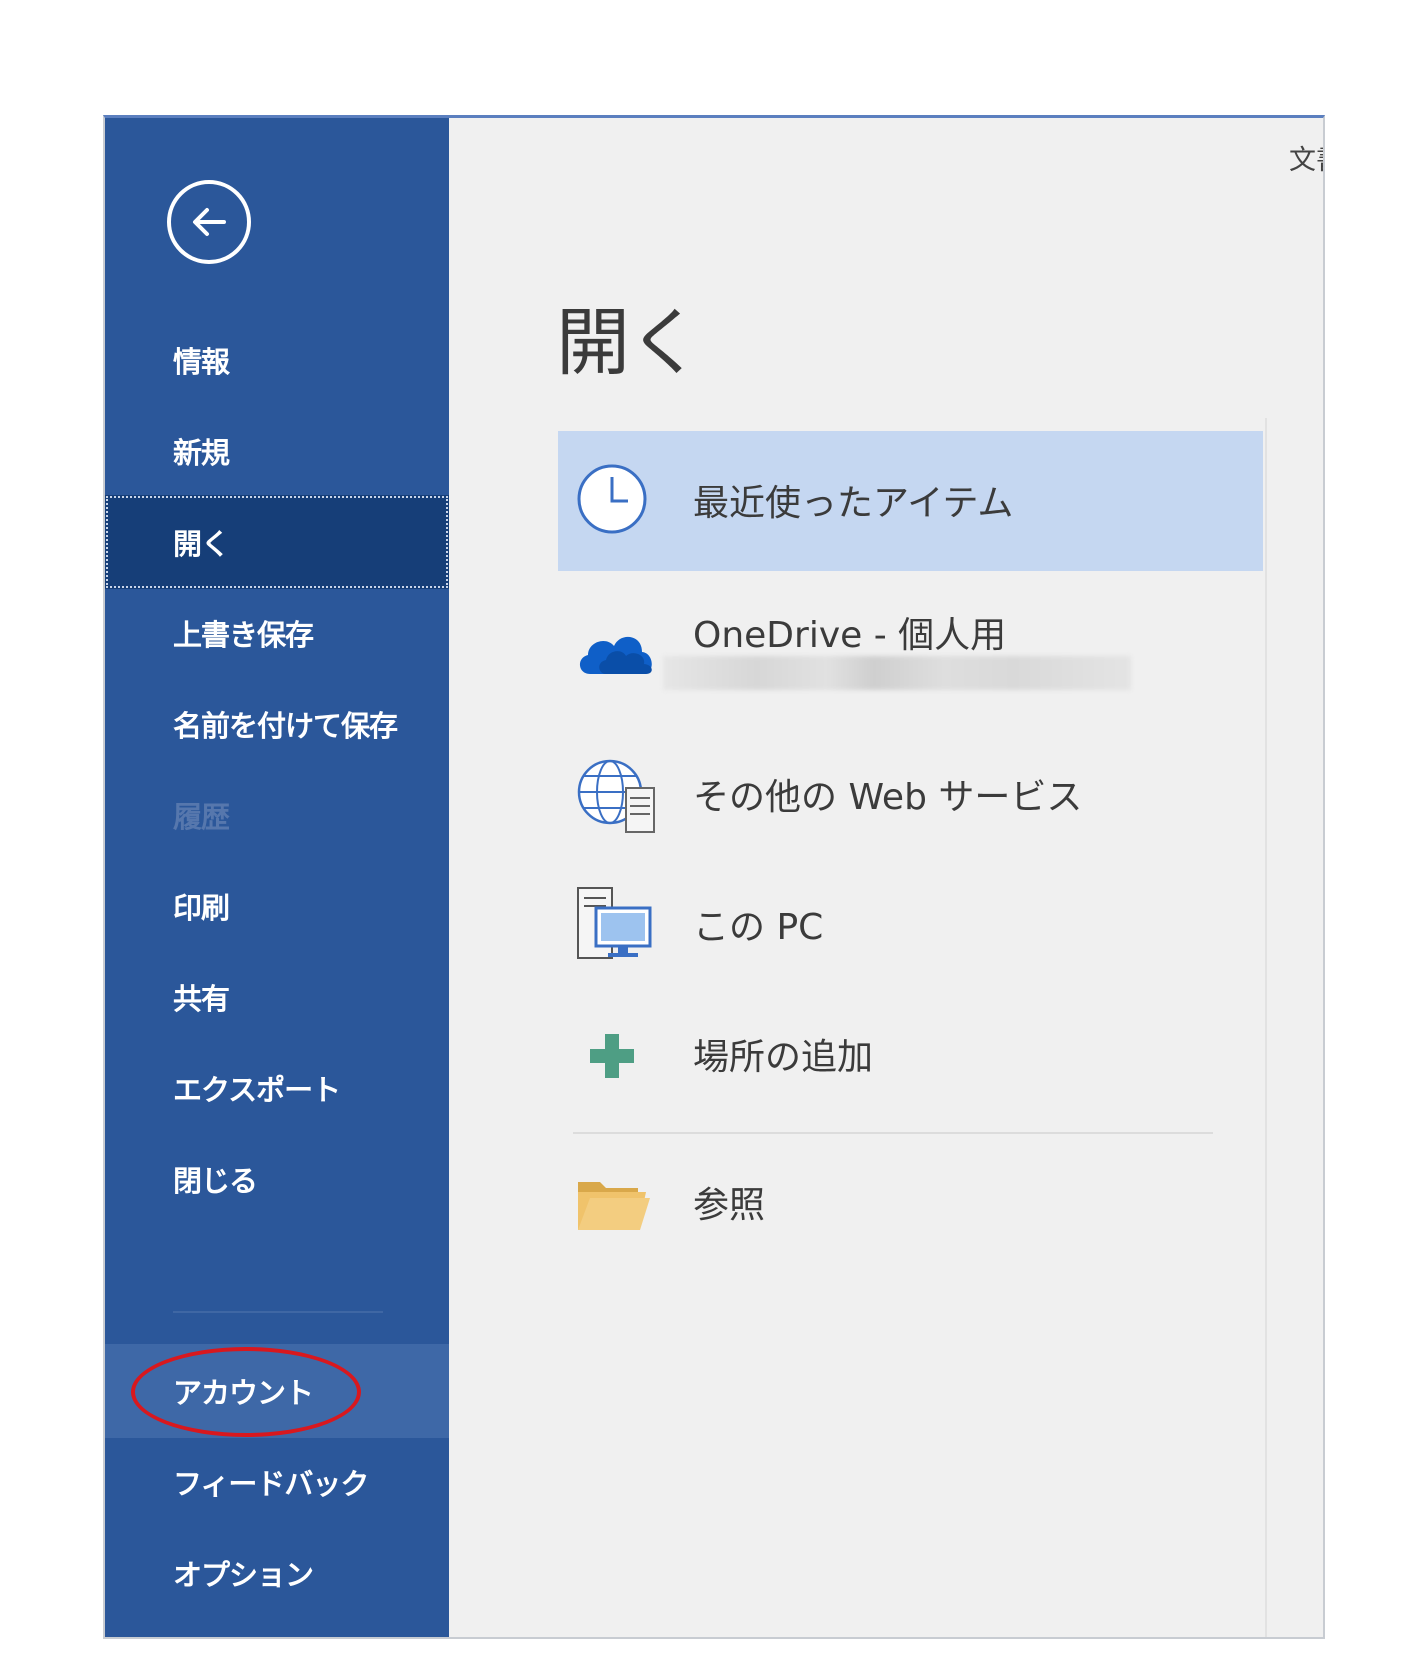  Describe the element at coordinates (277, 1179) in the screenshot. I see `nav-close: 閉じる` at that location.